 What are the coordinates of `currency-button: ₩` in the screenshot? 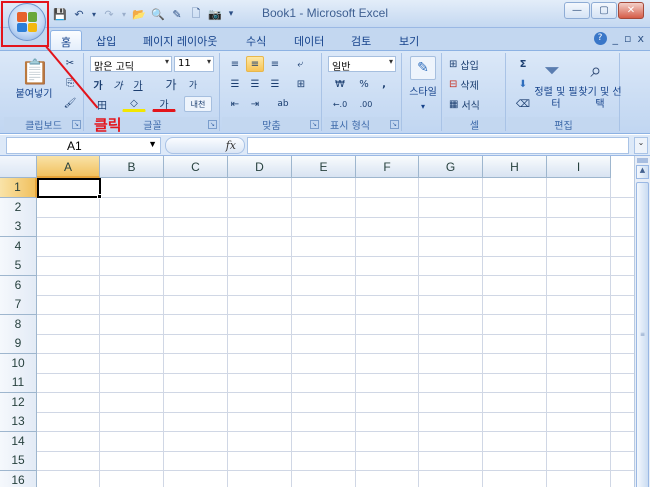 It's located at (340, 84).